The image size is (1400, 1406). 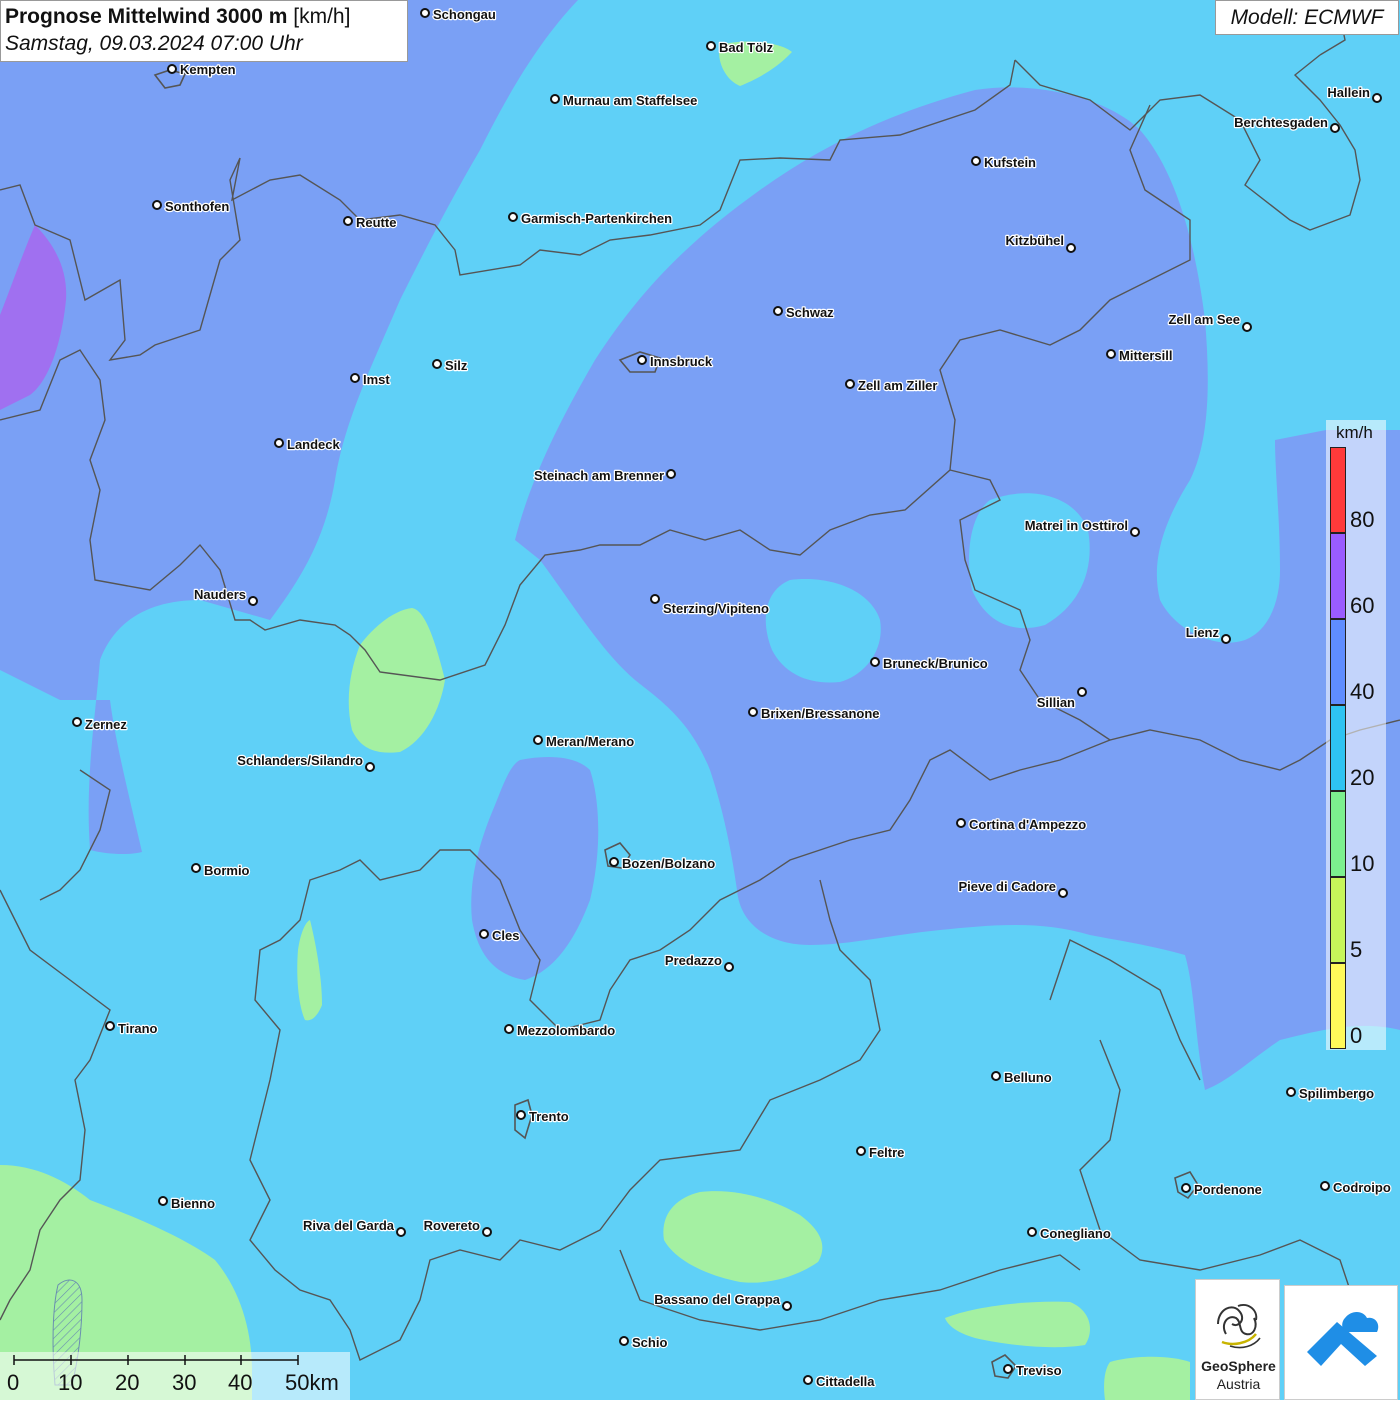 I want to click on city-label: Hallein, so click(x=1348, y=92).